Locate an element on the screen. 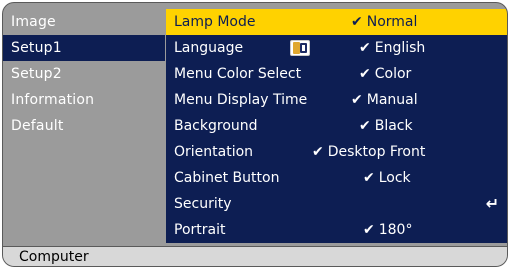 The image size is (512, 270). setting-row-language: Language ✔ English is located at coordinates (336, 48).